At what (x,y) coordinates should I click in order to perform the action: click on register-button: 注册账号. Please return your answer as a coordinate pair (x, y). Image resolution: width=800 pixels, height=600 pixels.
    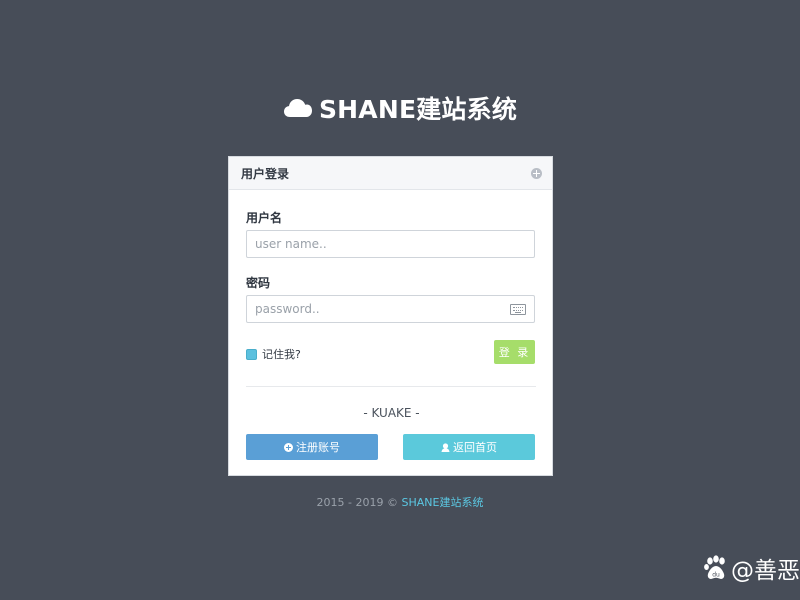
    Looking at the image, I should click on (312, 447).